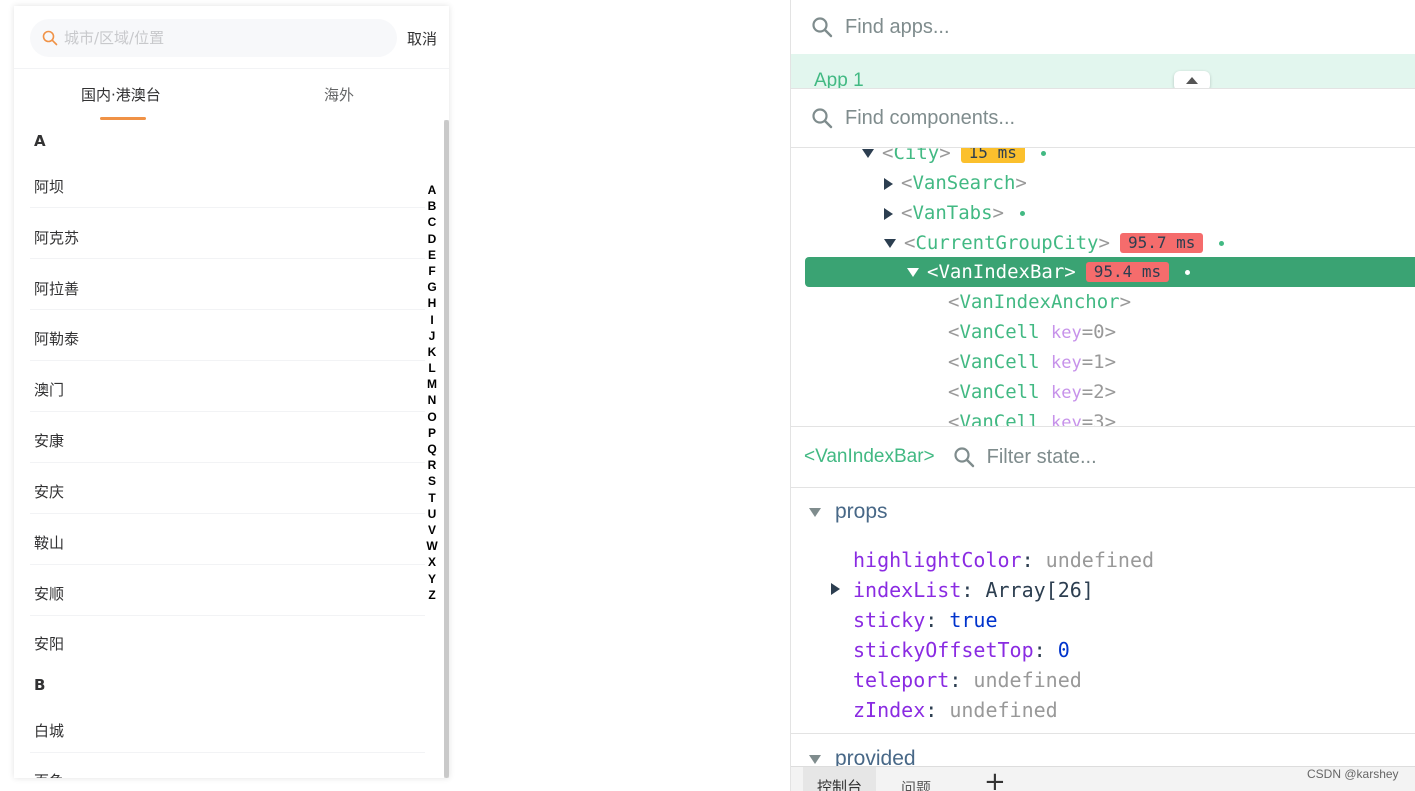  What do you see at coordinates (432, 239) in the screenshot?
I see `index-letter: D` at bounding box center [432, 239].